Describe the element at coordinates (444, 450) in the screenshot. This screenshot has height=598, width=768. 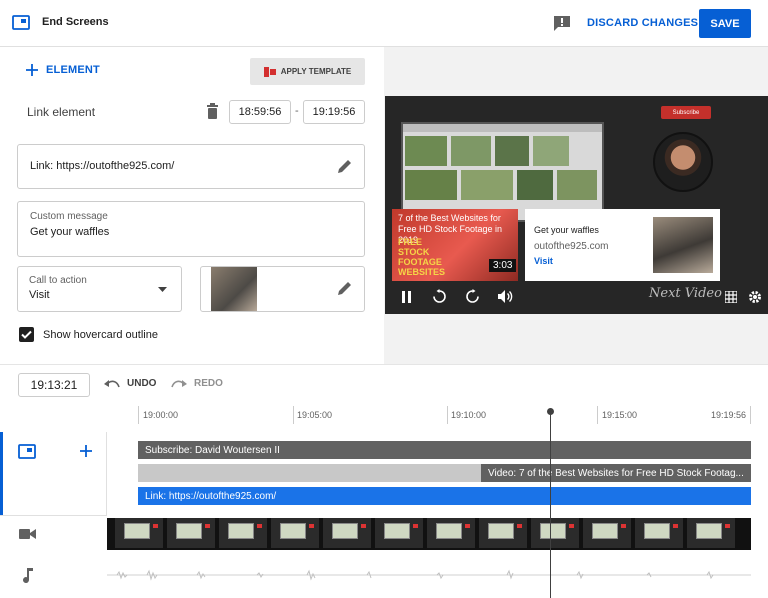
I see `subscribe-track-bar: Subscribe: David Woutersen II` at that location.